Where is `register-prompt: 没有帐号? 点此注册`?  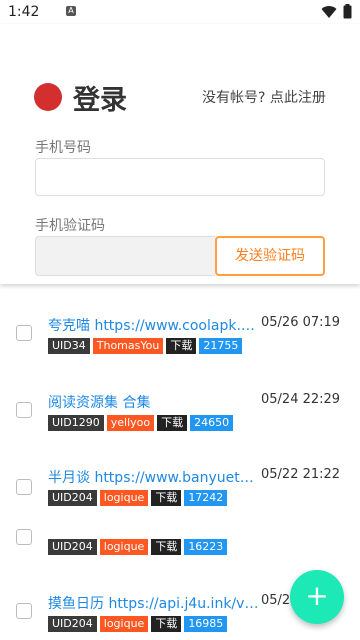
register-prompt: 没有帐号? 点此注册 is located at coordinates (264, 97).